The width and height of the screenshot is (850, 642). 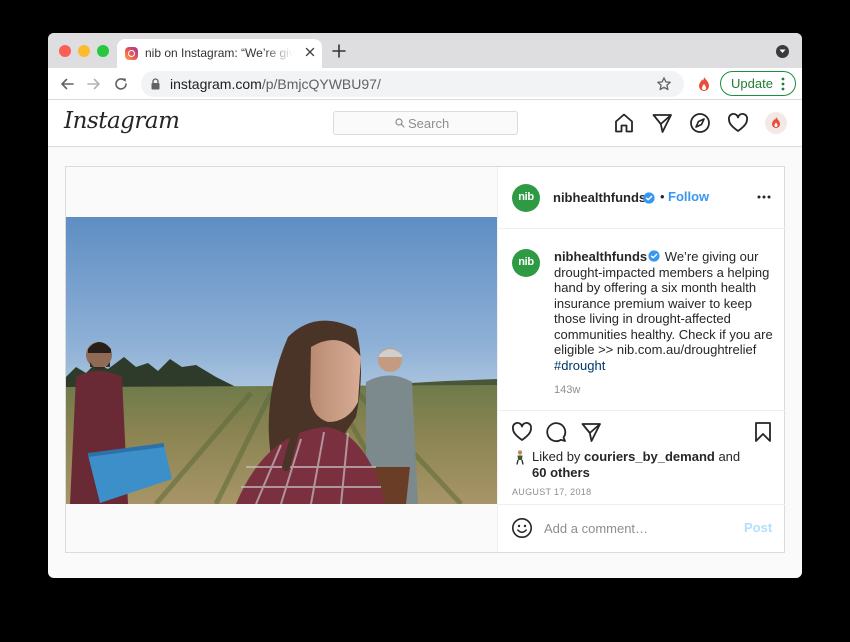 What do you see at coordinates (704, 84) in the screenshot?
I see `extension-flame-icon` at bounding box center [704, 84].